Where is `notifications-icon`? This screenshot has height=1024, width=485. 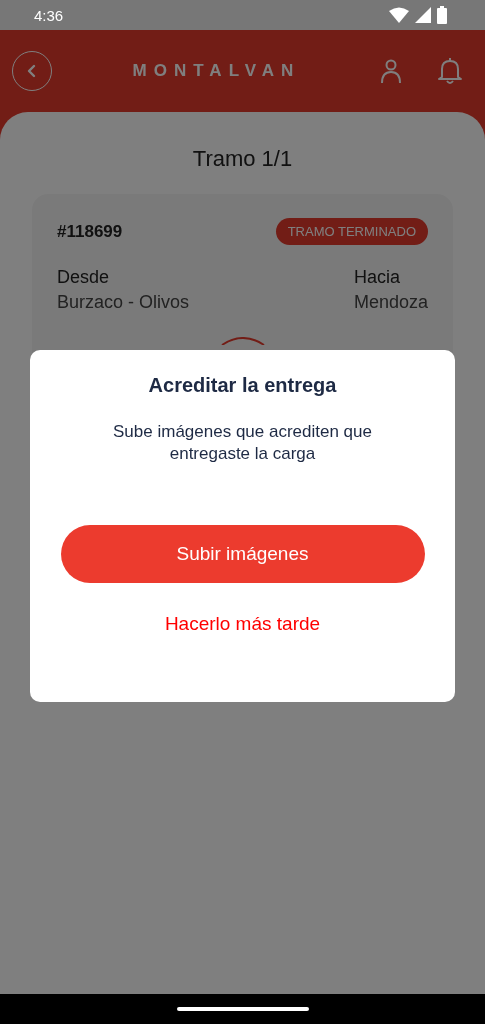
notifications-icon is located at coordinates (450, 71).